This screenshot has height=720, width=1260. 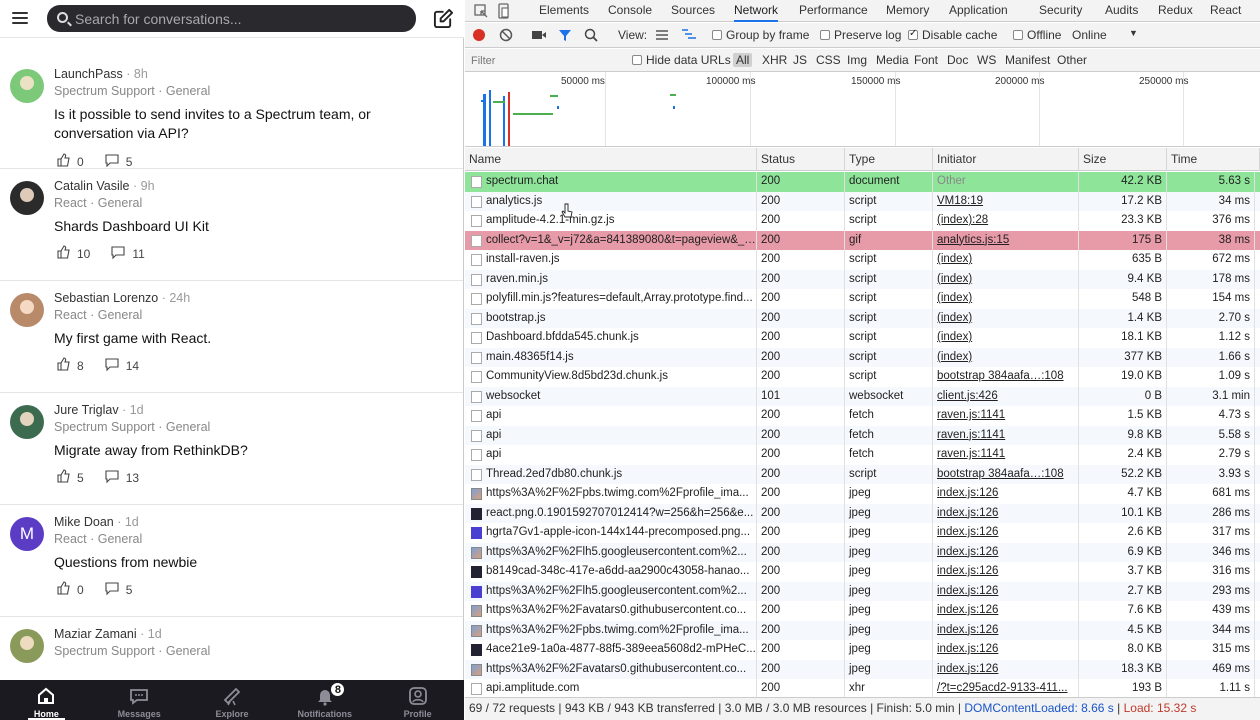 I want to click on devtools-tab-console: Console, so click(x=630, y=11).